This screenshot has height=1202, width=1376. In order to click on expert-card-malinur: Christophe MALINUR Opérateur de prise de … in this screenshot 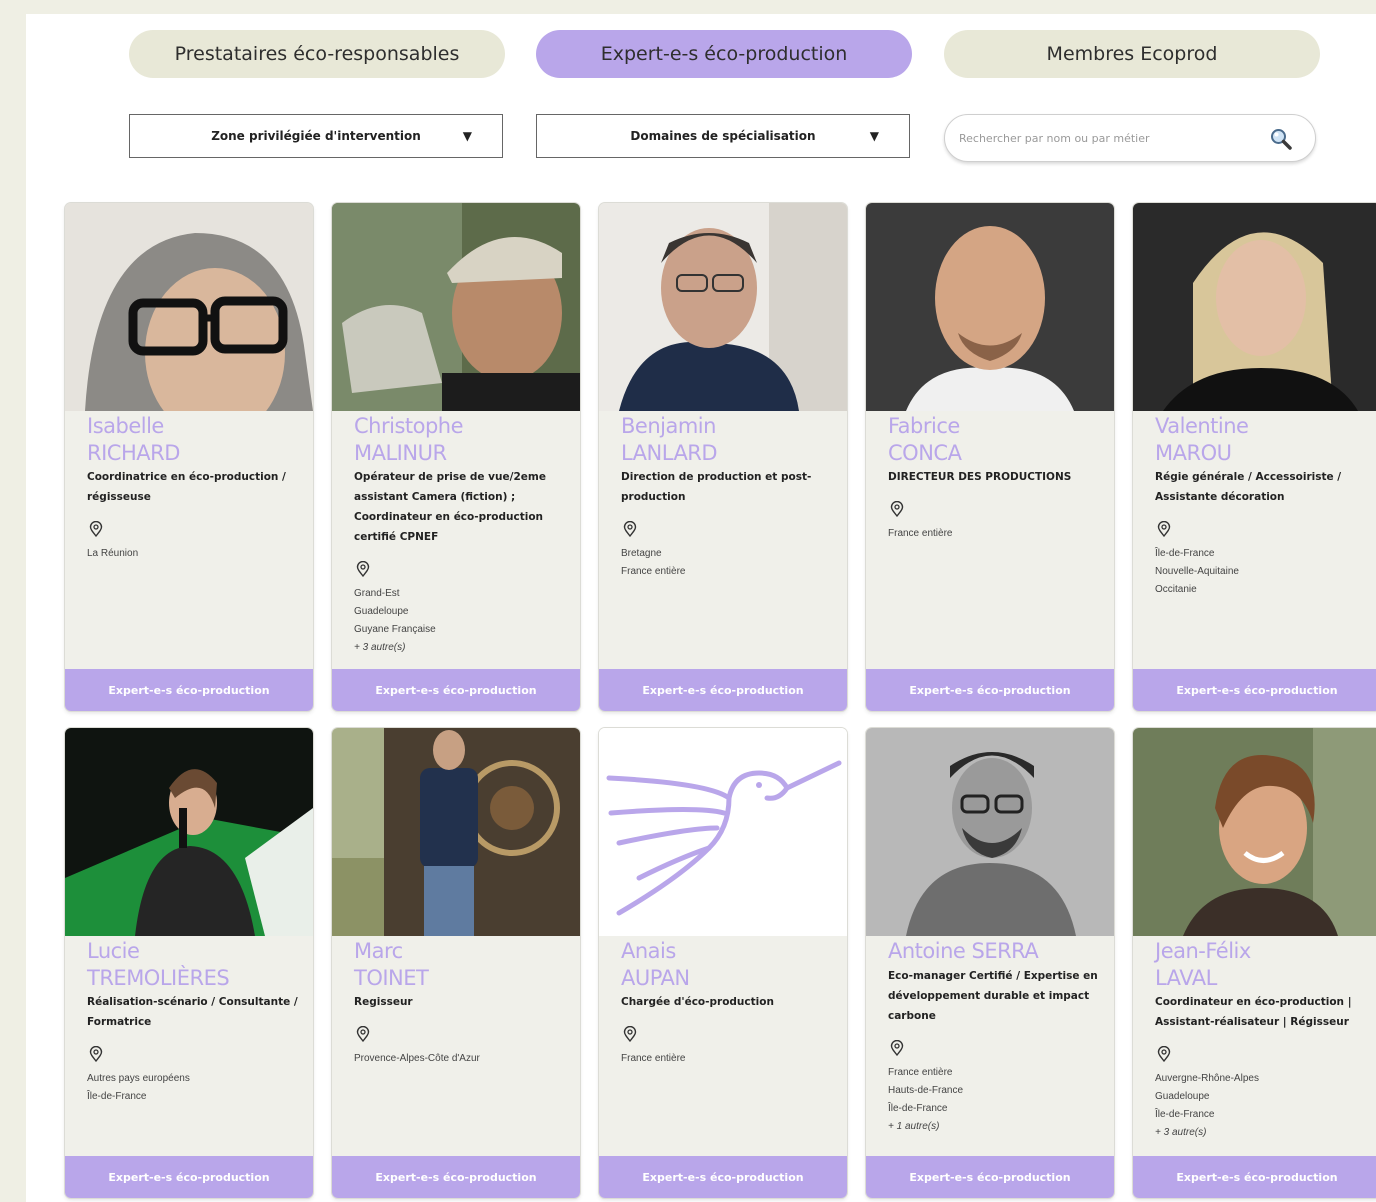, I will do `click(456, 457)`.